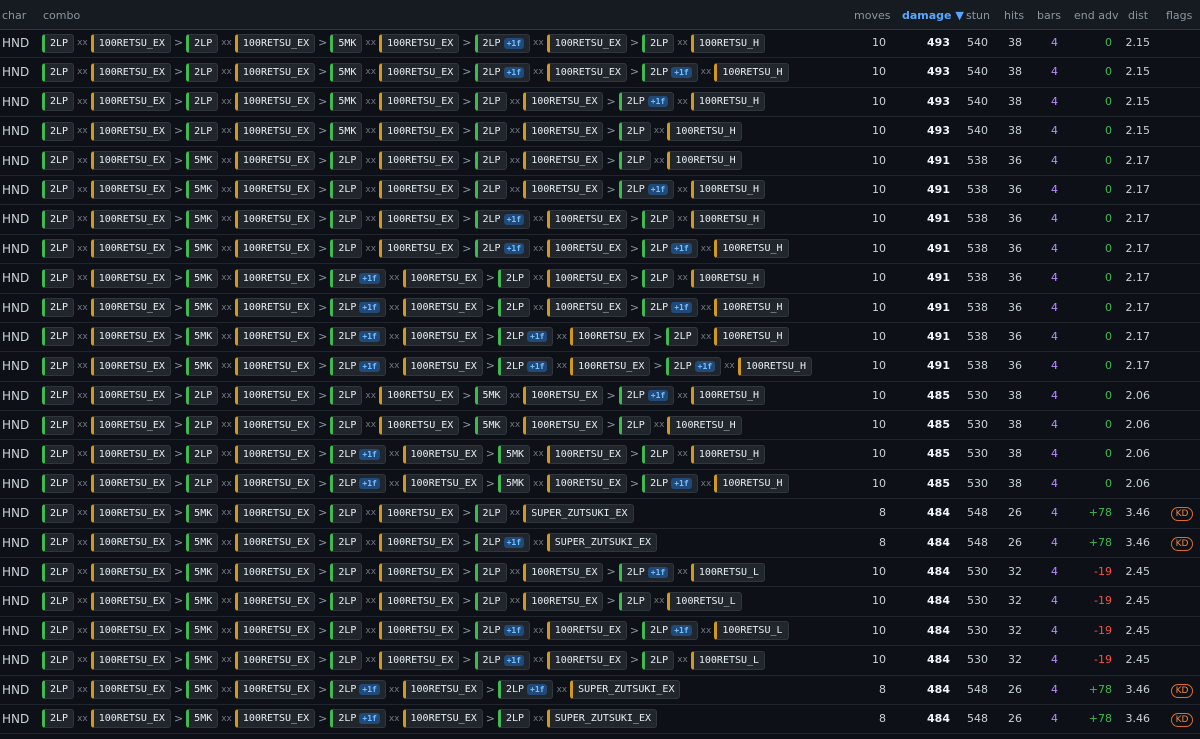  What do you see at coordinates (1096, 15) in the screenshot?
I see `col-header-end-adv: end adv` at bounding box center [1096, 15].